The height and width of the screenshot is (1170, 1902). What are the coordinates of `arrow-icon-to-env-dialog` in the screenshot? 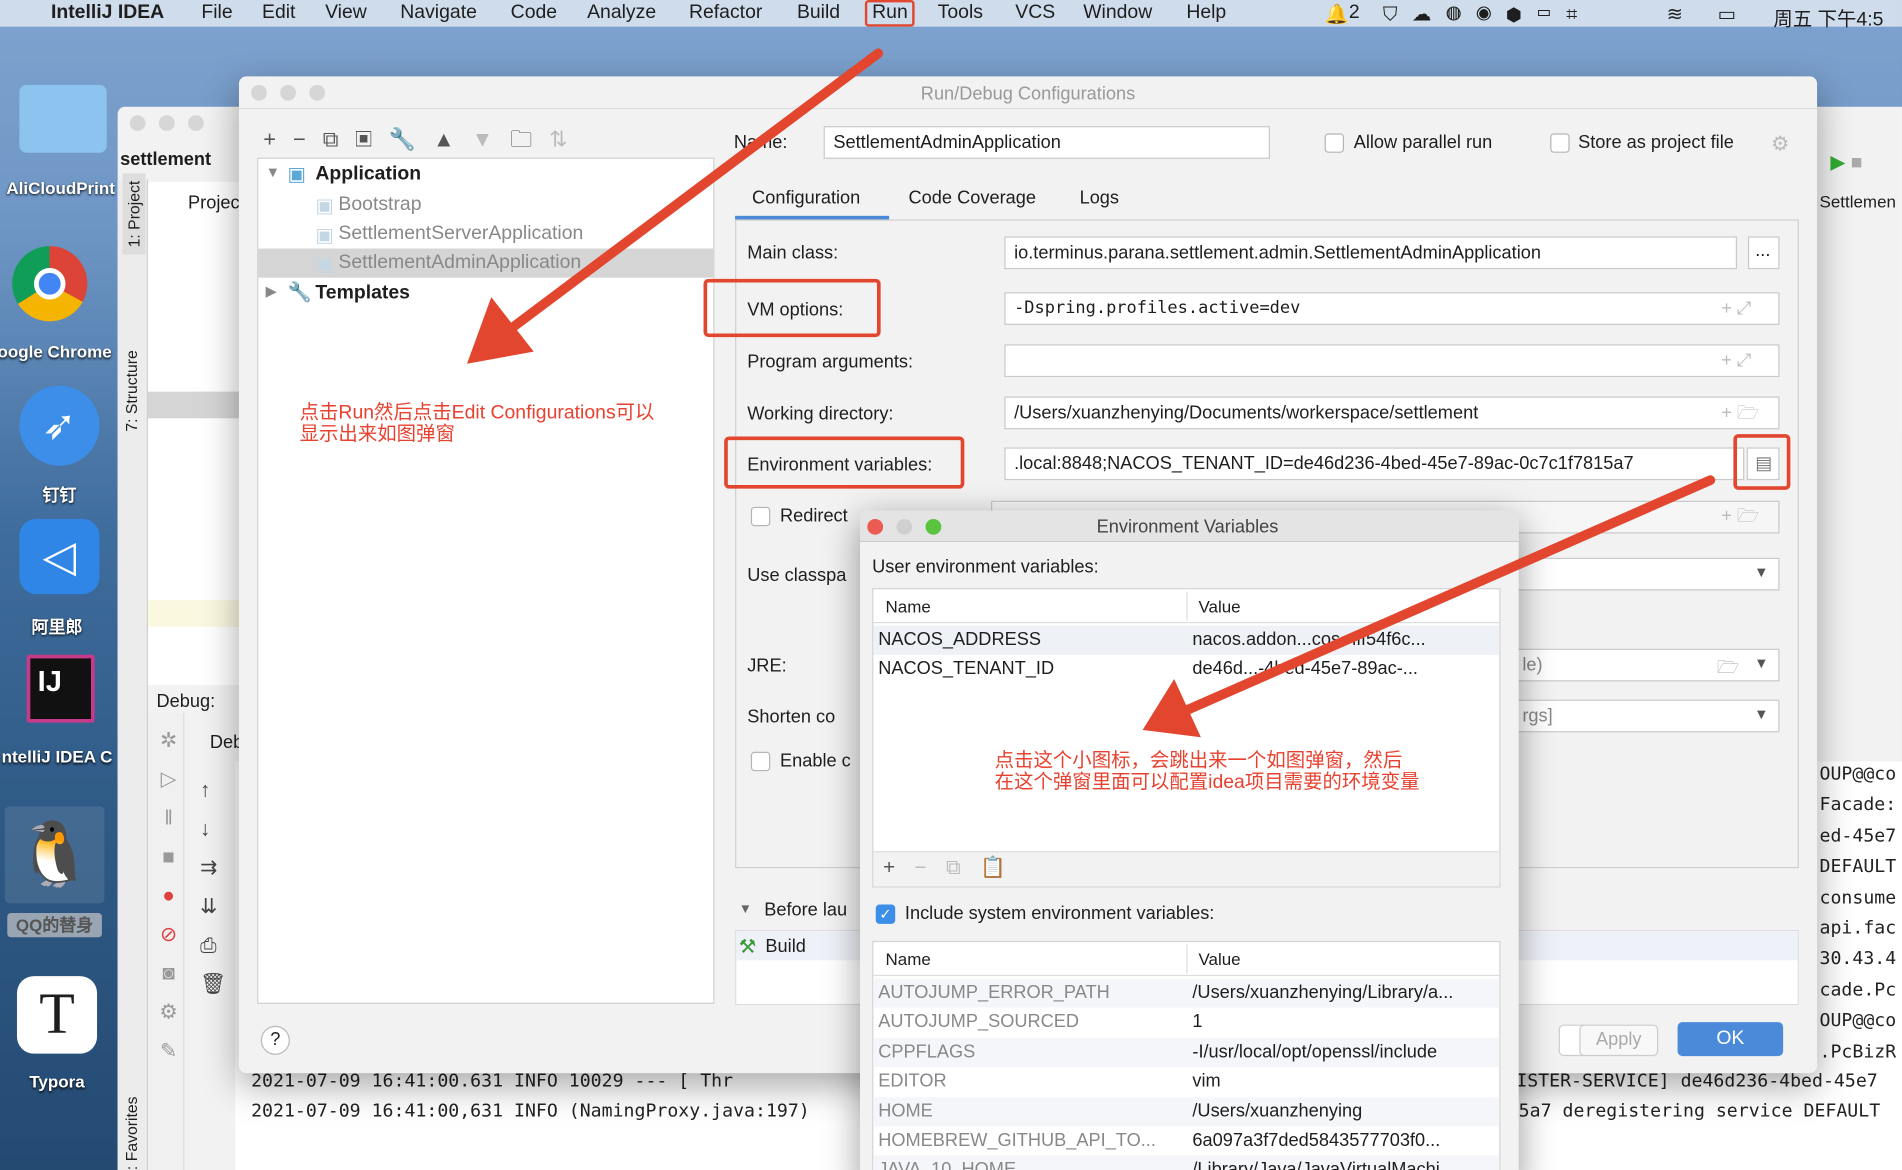 It's located at (1429, 606).